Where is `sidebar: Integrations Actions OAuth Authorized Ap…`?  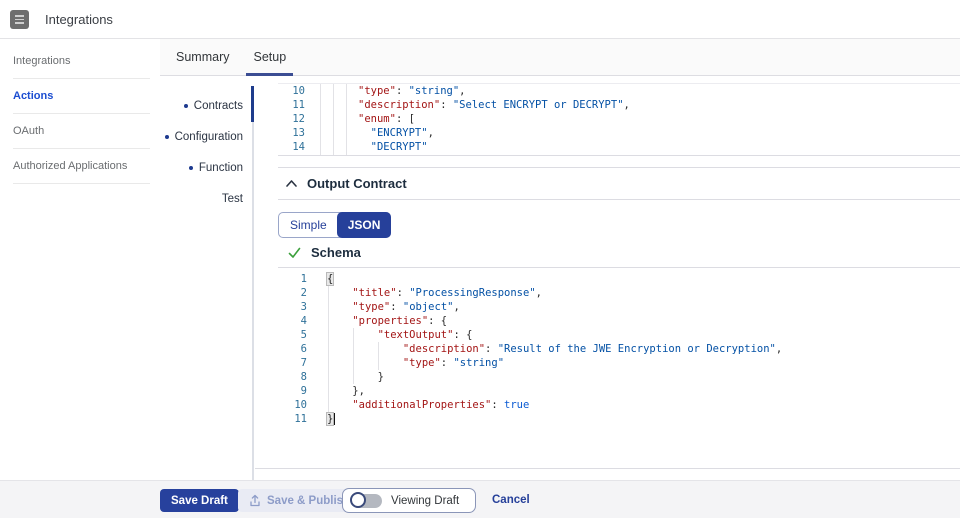
sidebar: Integrations Actions OAuth Authorized Ap… is located at coordinates (81, 114).